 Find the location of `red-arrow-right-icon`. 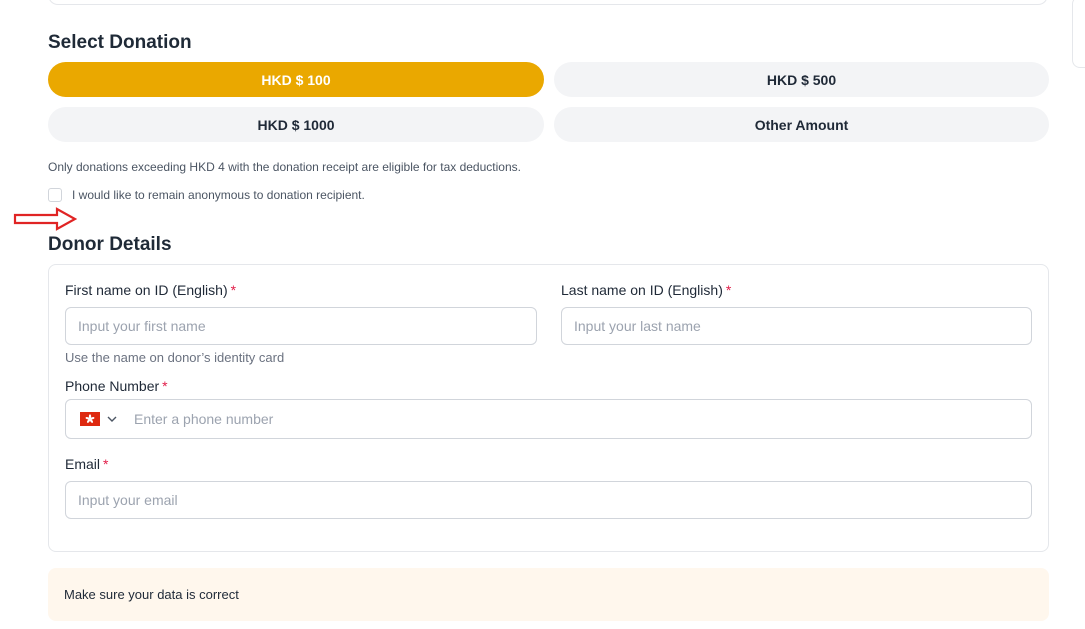

red-arrow-right-icon is located at coordinates (45, 219).